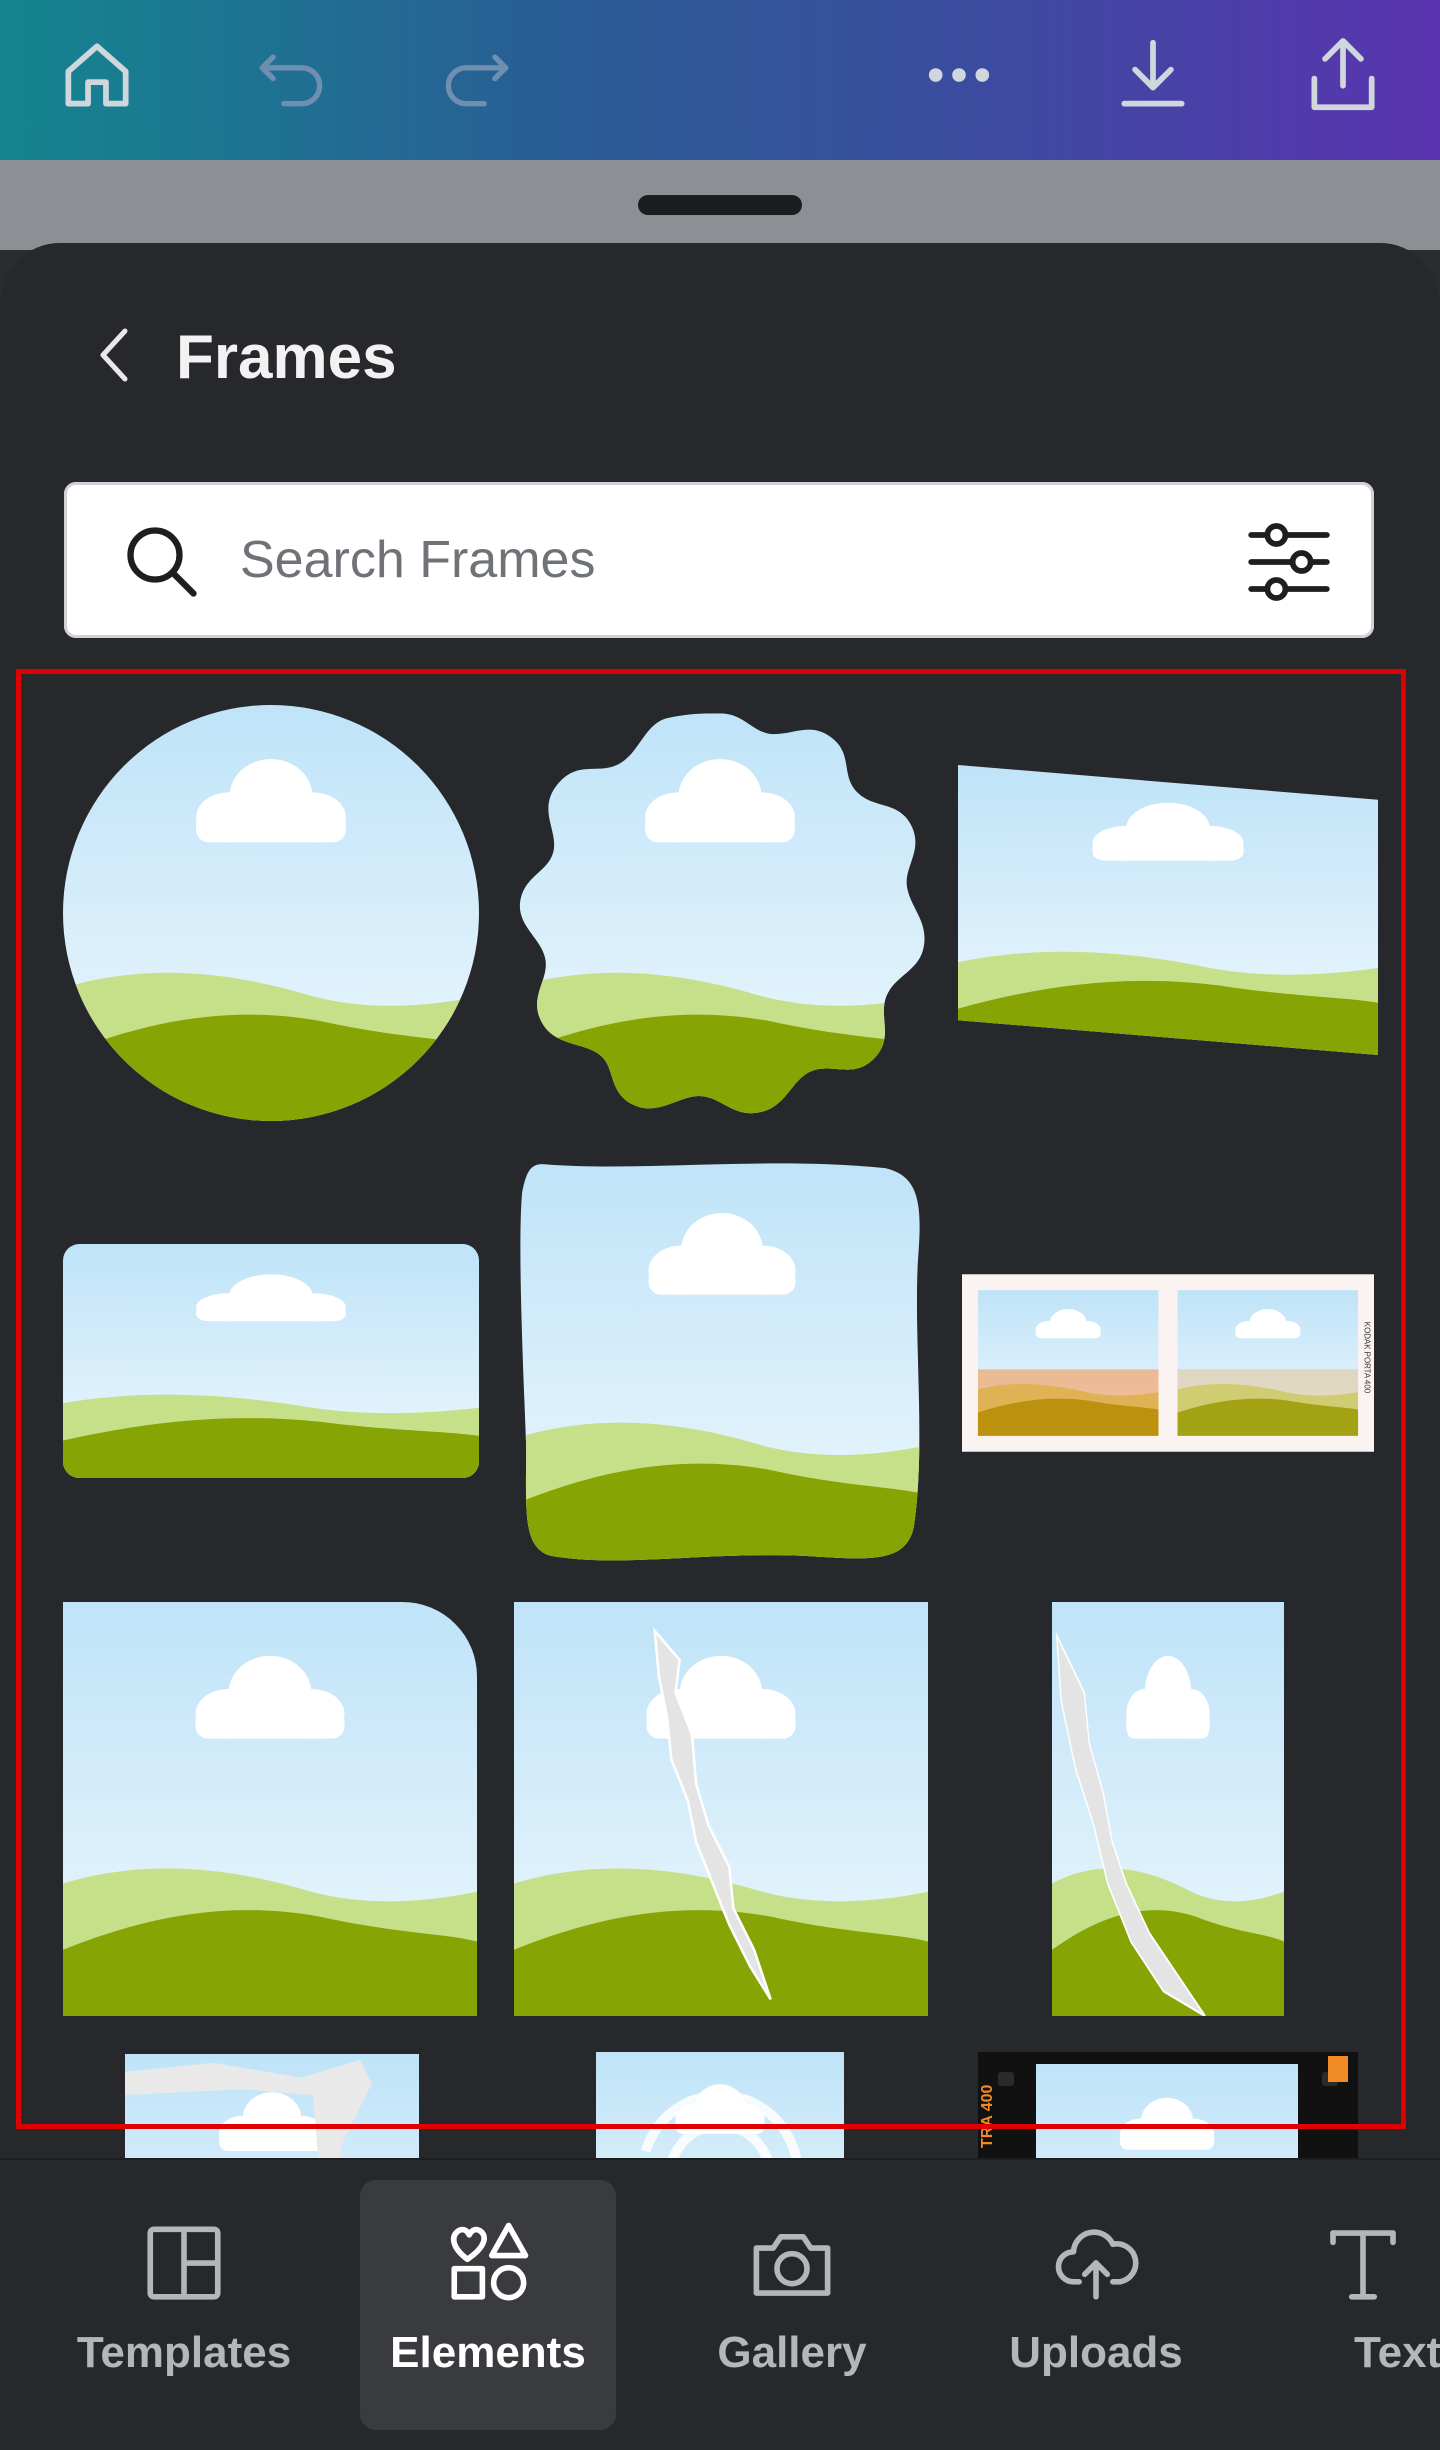  I want to click on nav-elements: Elements, so click(488, 2305).